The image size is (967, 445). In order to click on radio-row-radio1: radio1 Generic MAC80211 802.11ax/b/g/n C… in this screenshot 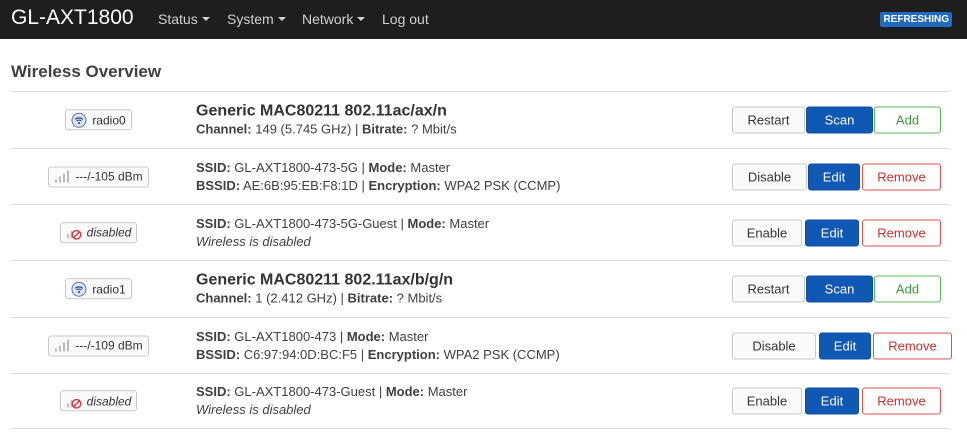, I will do `click(480, 288)`.